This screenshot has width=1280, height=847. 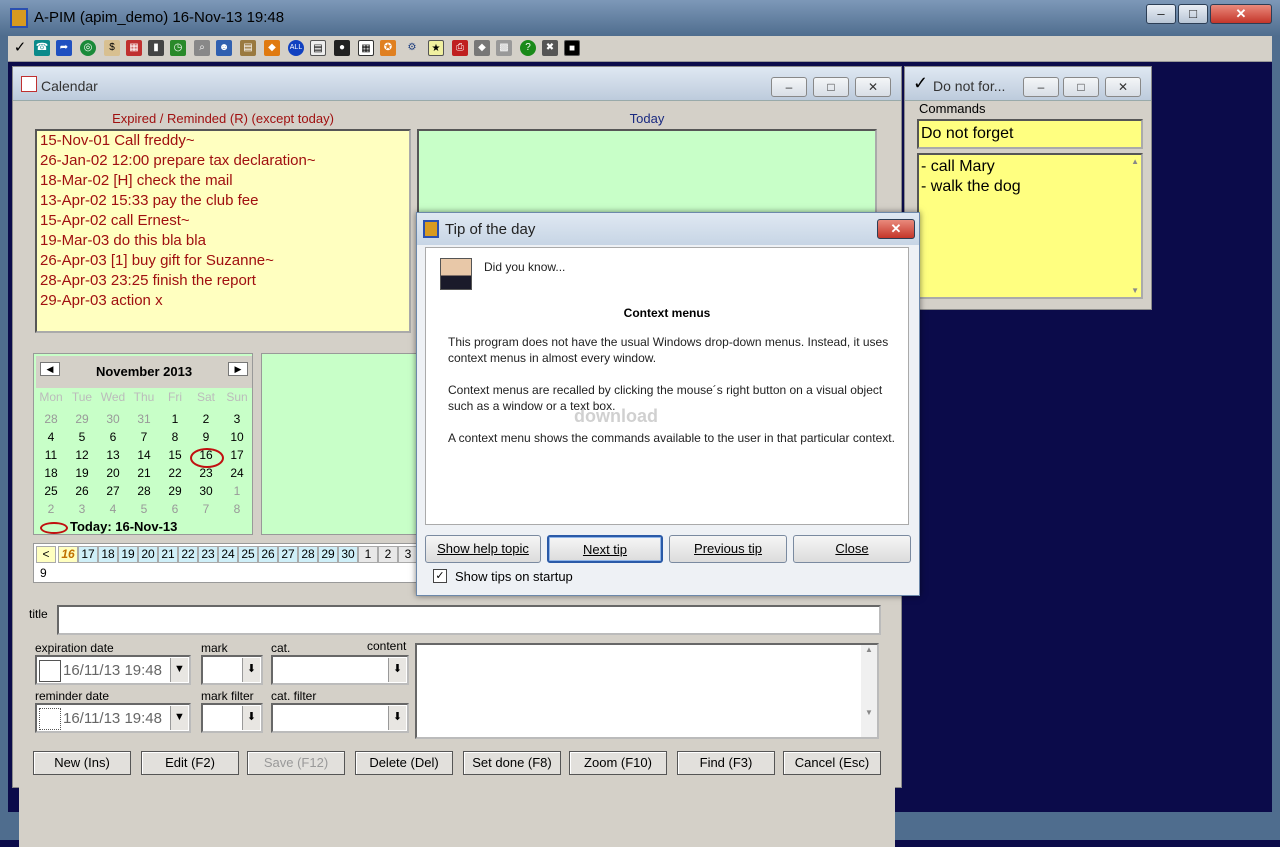 What do you see at coordinates (223, 221) in the screenshot?
I see `expired-item: 15-Apr-02 call Ernest~` at bounding box center [223, 221].